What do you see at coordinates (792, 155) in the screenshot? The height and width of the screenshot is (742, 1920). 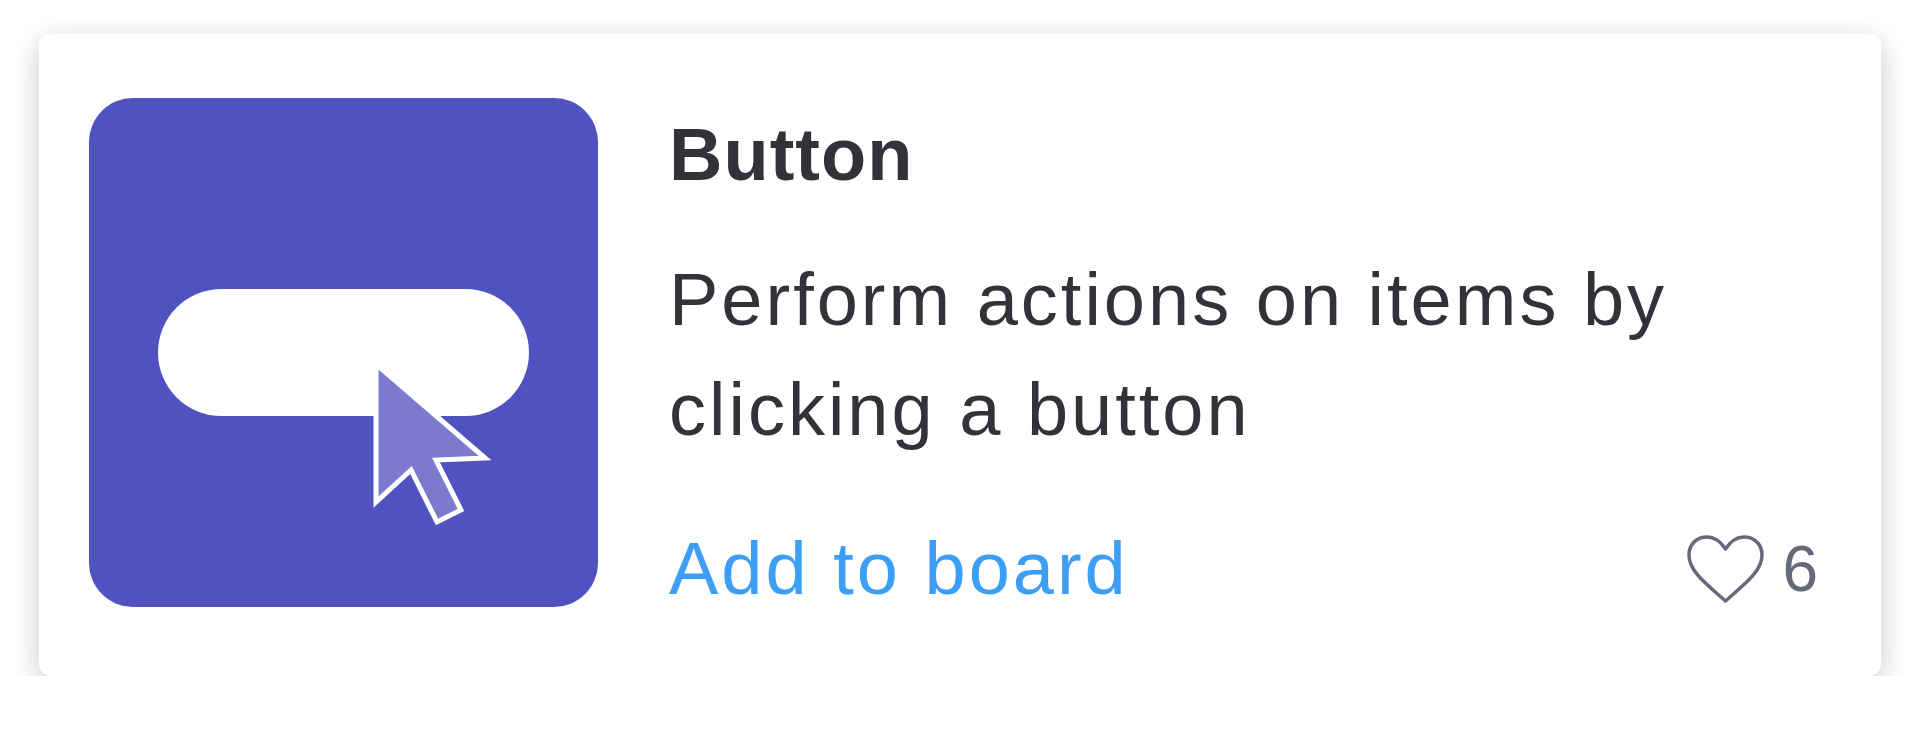 I see `card-title: Button` at bounding box center [792, 155].